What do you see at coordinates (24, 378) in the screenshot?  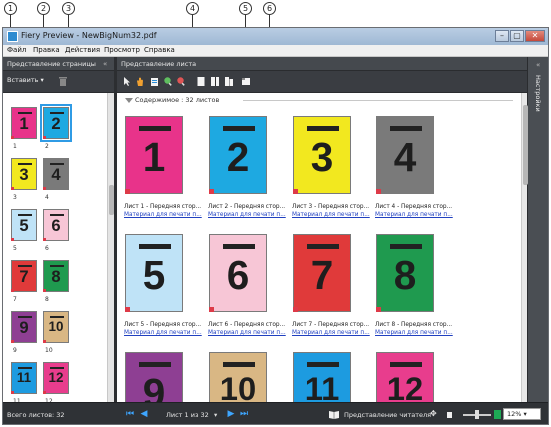 I see `page-thumb-11: 11` at bounding box center [24, 378].